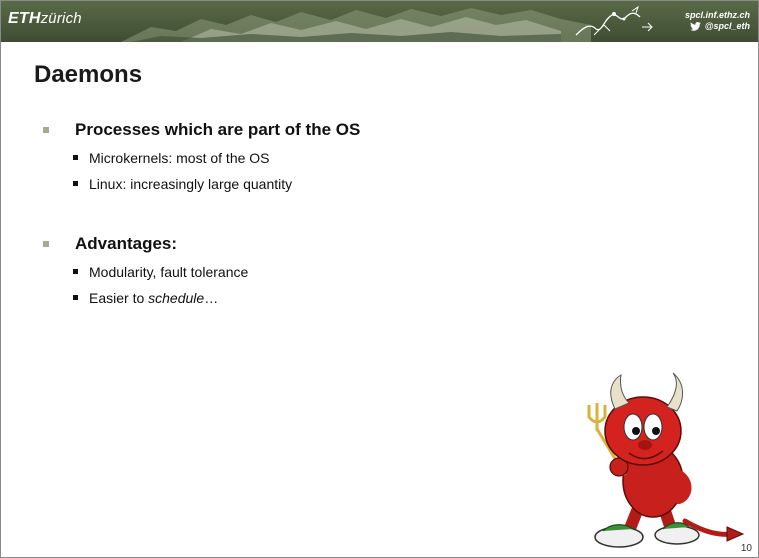  What do you see at coordinates (321, 184) in the screenshot?
I see `sub-bullet-item: Linux: increasingly large quantity` at bounding box center [321, 184].